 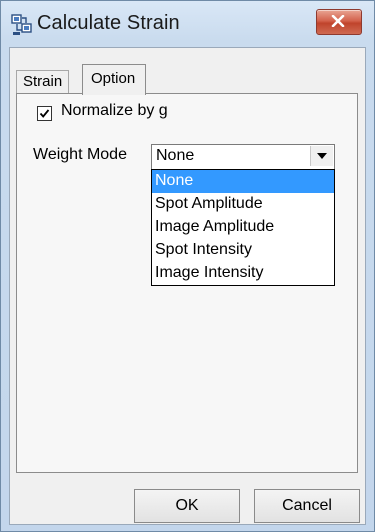 I want to click on tab-strain: Strain, so click(x=43, y=81).